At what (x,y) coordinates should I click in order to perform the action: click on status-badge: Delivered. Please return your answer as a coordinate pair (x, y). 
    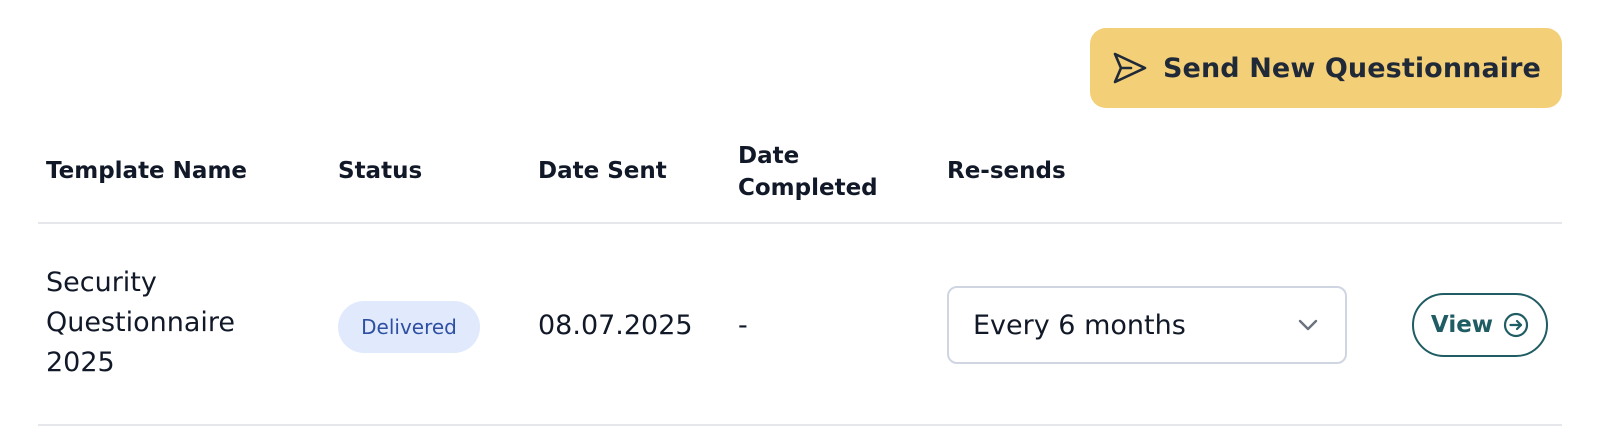
    Looking at the image, I should click on (409, 327).